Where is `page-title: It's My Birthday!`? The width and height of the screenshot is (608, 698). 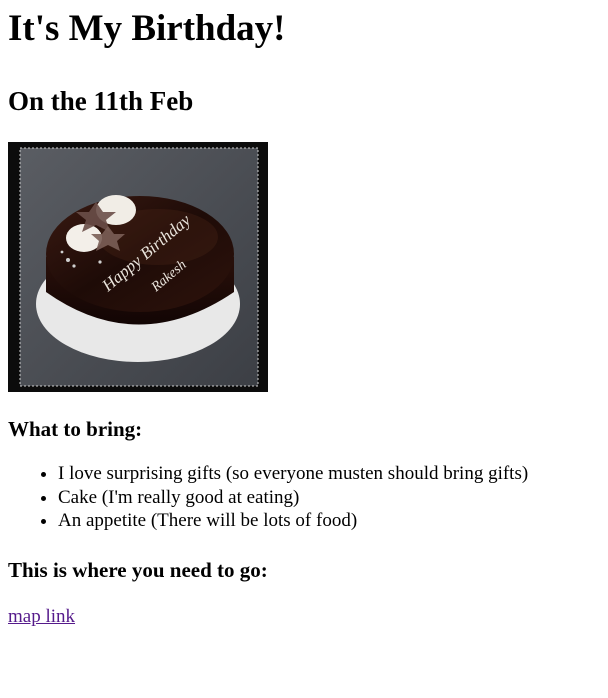 page-title: It's My Birthday! is located at coordinates (147, 28).